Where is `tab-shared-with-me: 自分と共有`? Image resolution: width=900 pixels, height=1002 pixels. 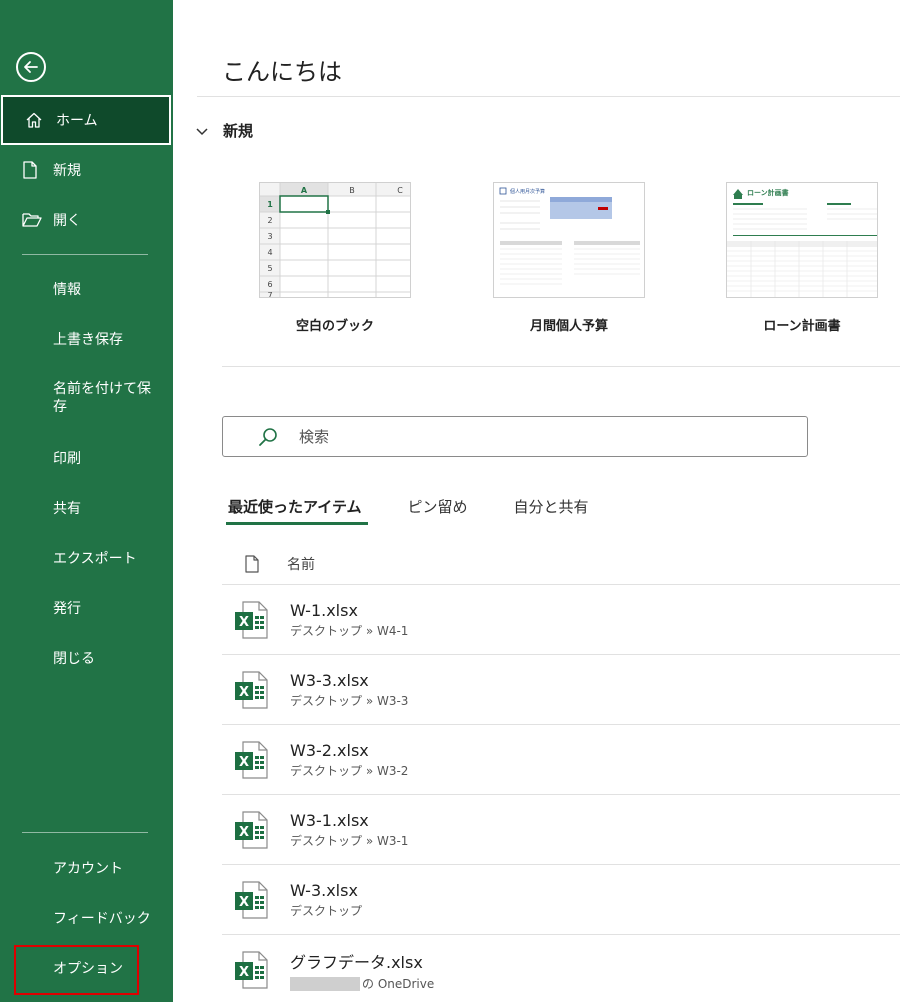 tab-shared-with-me: 自分と共有 is located at coordinates (551, 508).